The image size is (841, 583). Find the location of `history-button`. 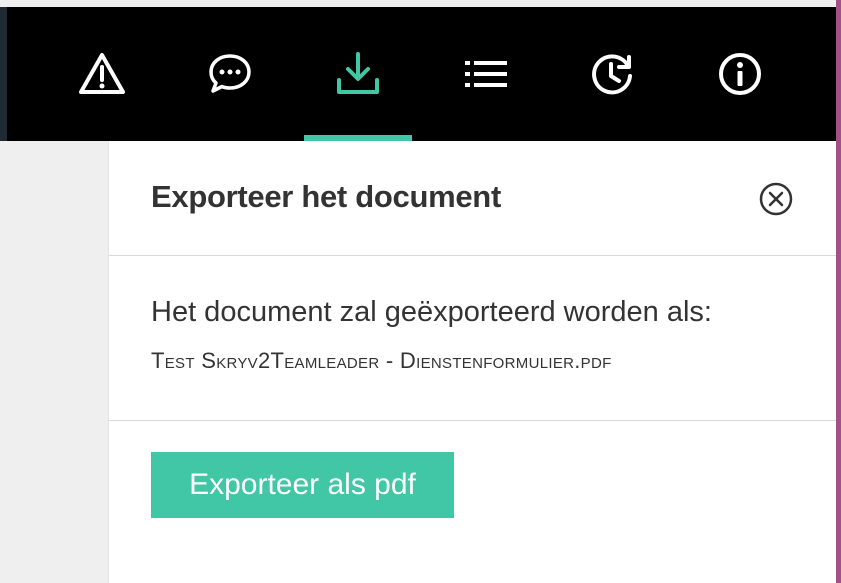

history-button is located at coordinates (612, 74).